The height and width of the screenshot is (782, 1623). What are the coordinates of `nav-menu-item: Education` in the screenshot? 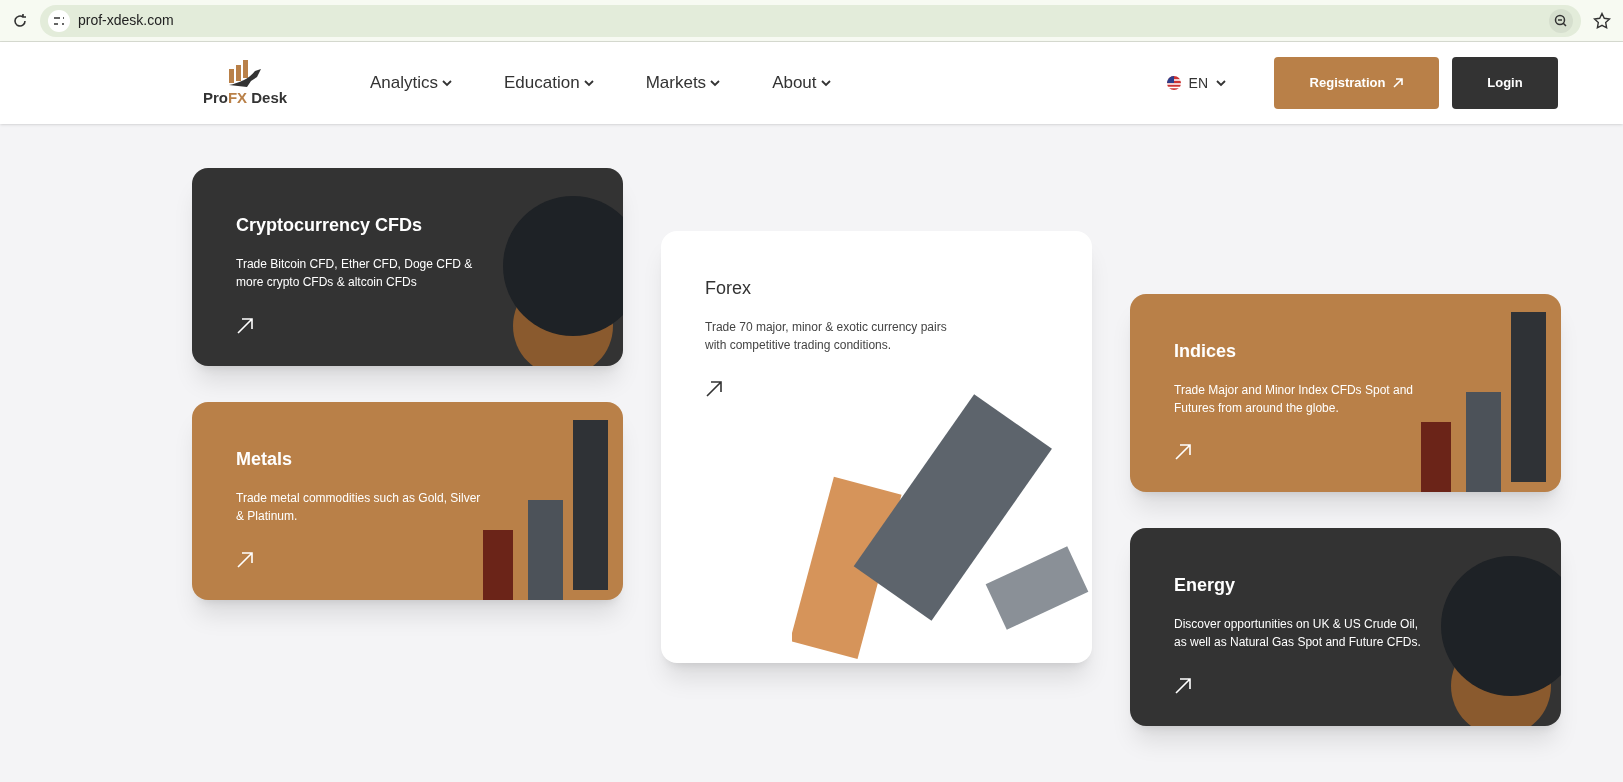 It's located at (549, 83).